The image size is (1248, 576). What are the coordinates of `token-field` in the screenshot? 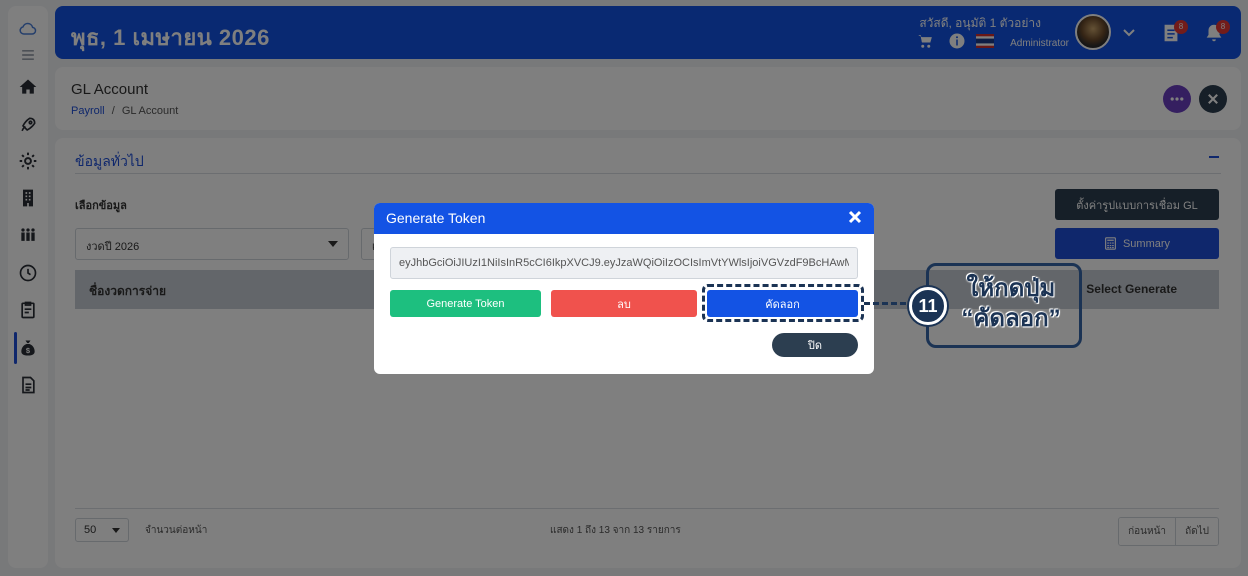 It's located at (624, 263).